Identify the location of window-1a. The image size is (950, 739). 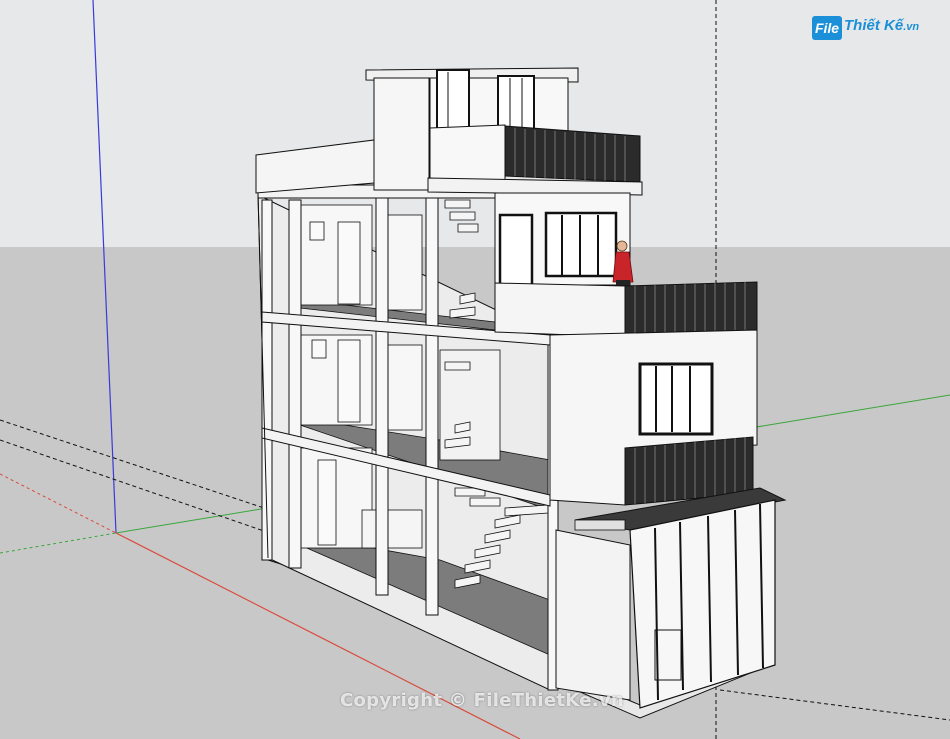
(319, 349).